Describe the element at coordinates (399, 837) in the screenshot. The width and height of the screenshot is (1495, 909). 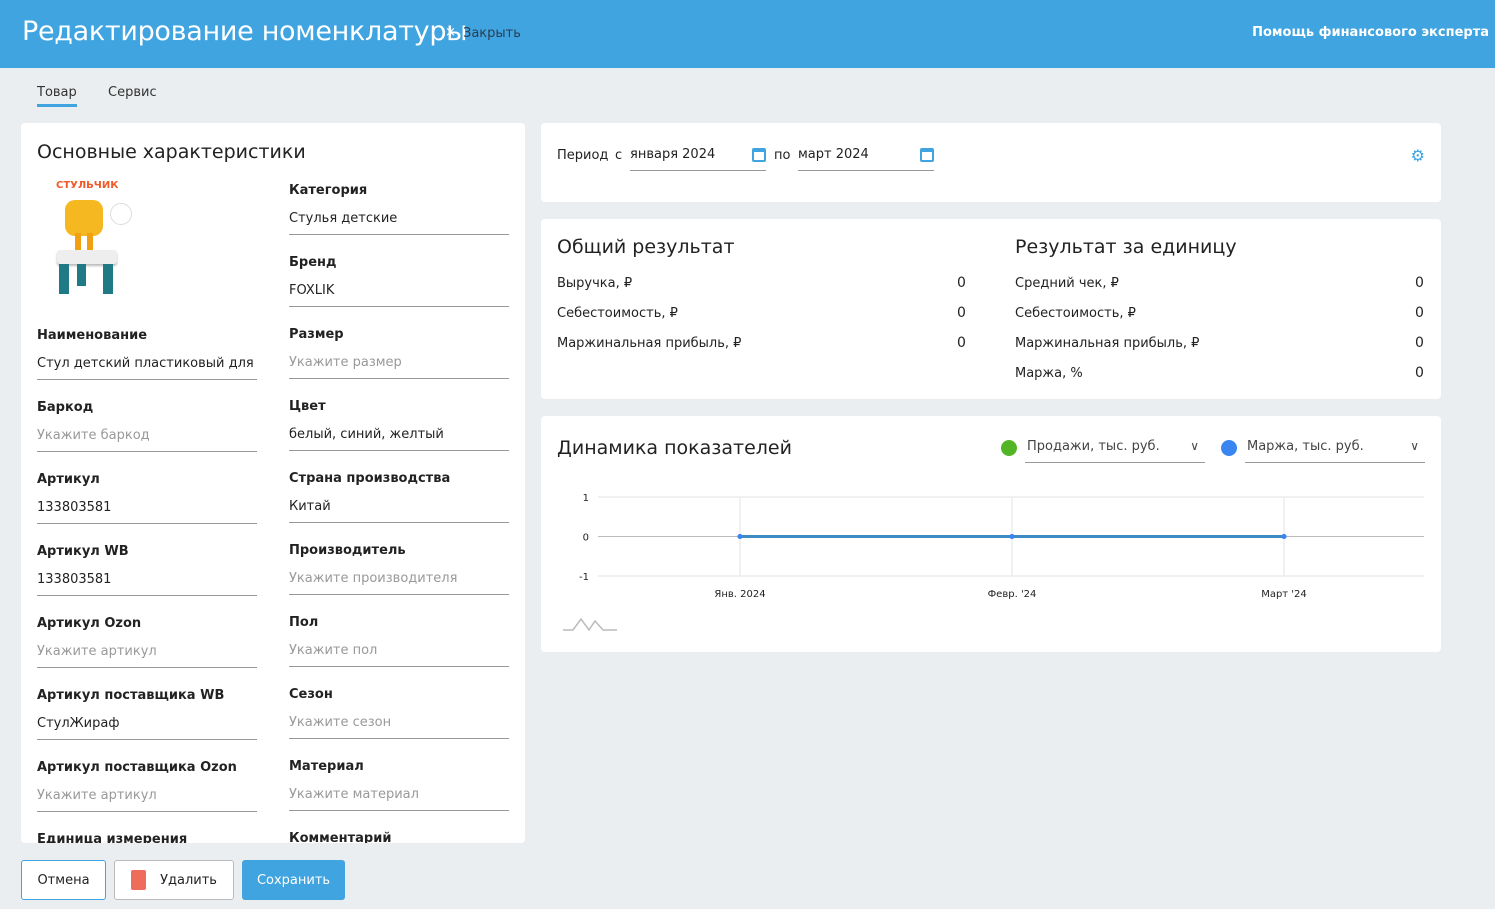
I see `field: Комментарий` at that location.